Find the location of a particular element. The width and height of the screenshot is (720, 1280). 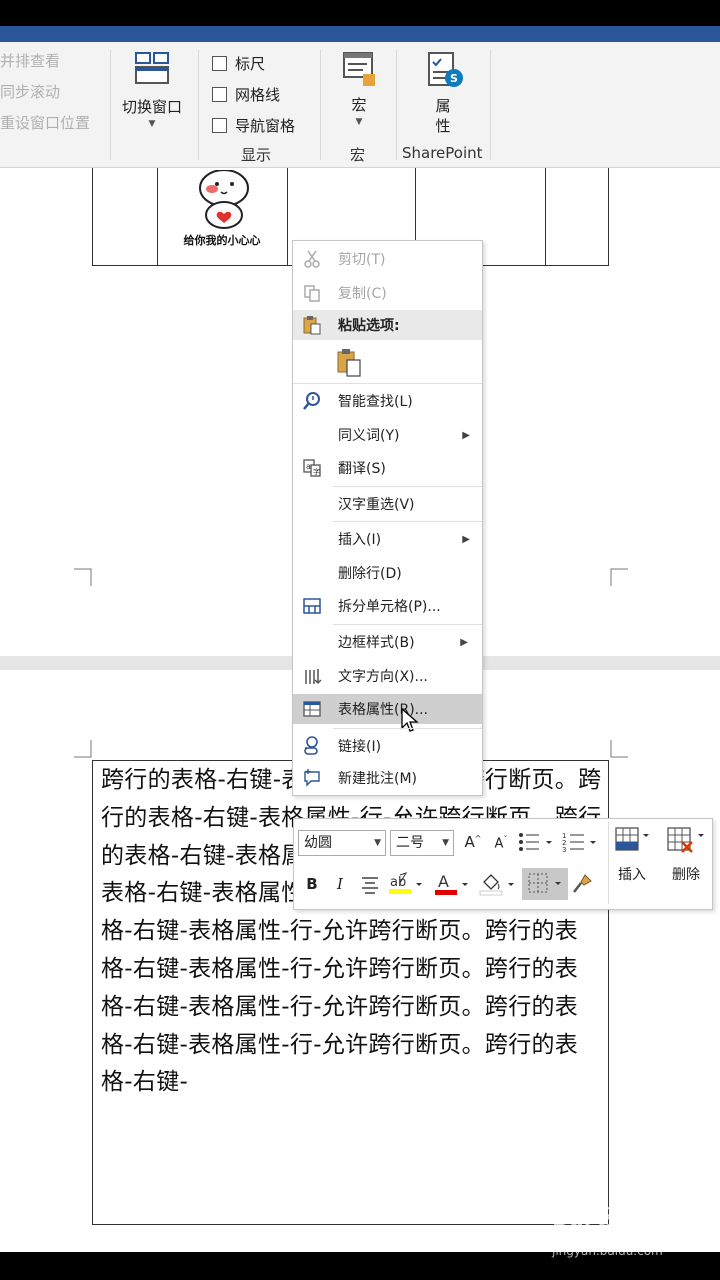

menu-smart-lookup-label: 智能查找(L) is located at coordinates (375, 402).